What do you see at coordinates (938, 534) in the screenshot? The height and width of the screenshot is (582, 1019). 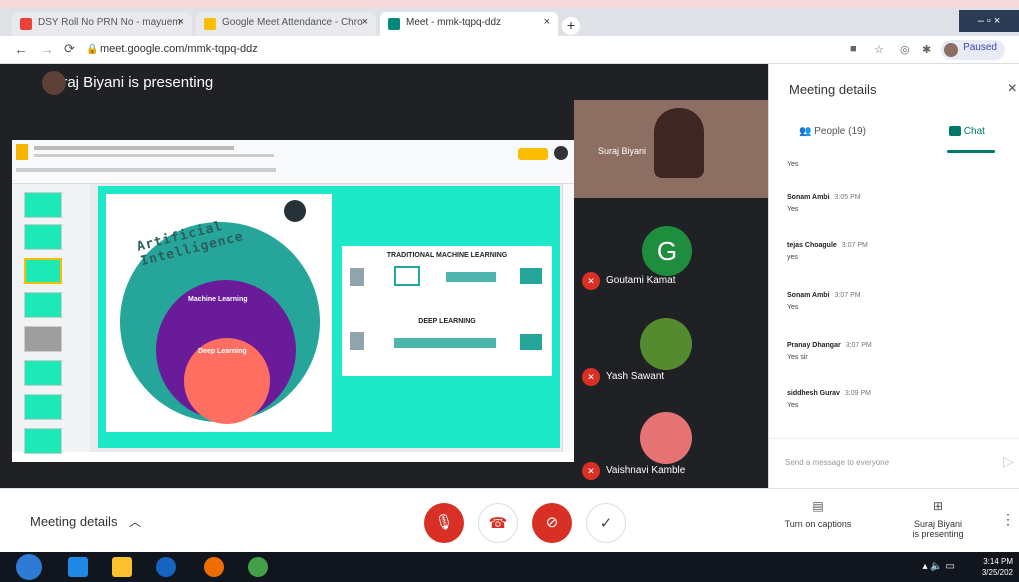 I see `presenting-line-2: is presenting` at bounding box center [938, 534].